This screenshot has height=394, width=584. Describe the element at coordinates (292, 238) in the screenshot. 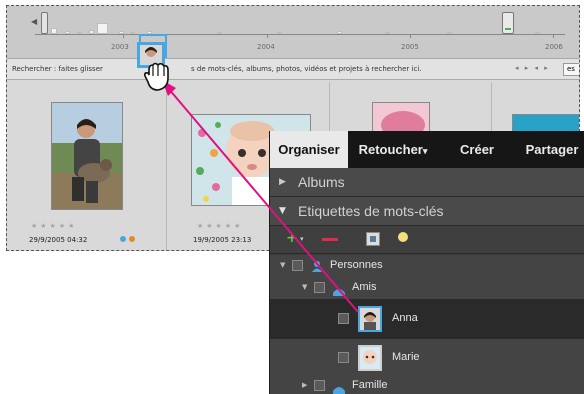

I see `add-keyword-icon: +` at that location.